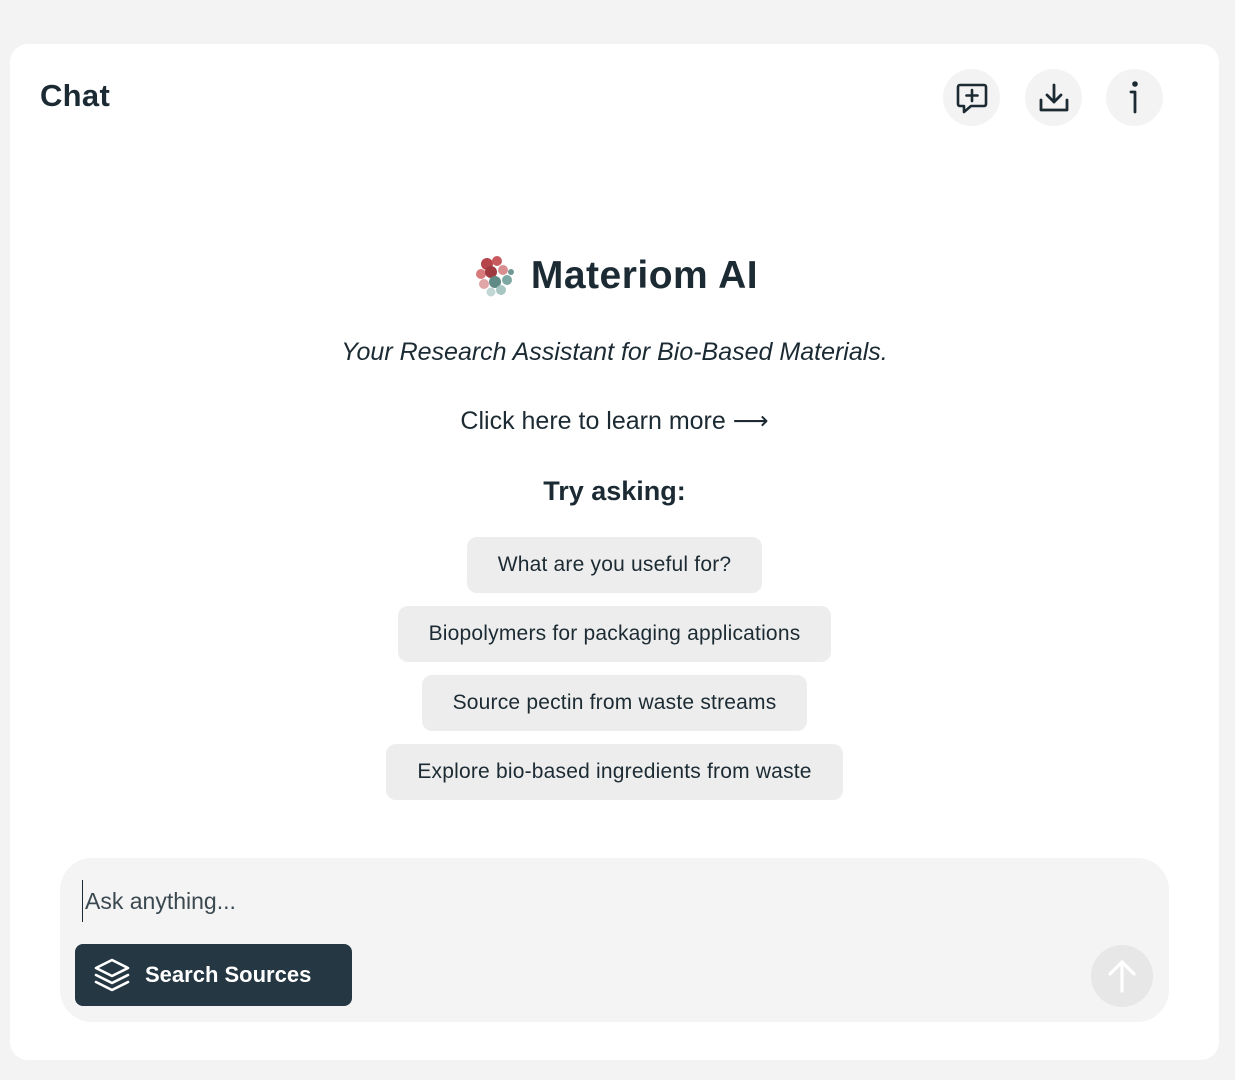  Describe the element at coordinates (614, 491) in the screenshot. I see `try-asking-heading: Try asking:` at that location.